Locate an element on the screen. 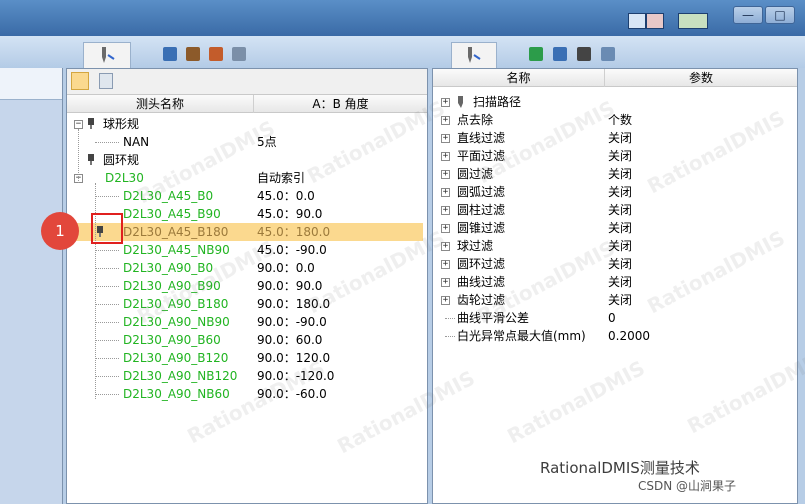 The height and width of the screenshot is (504, 805). probe-angle: 45.0：0.0 is located at coordinates (286, 196).